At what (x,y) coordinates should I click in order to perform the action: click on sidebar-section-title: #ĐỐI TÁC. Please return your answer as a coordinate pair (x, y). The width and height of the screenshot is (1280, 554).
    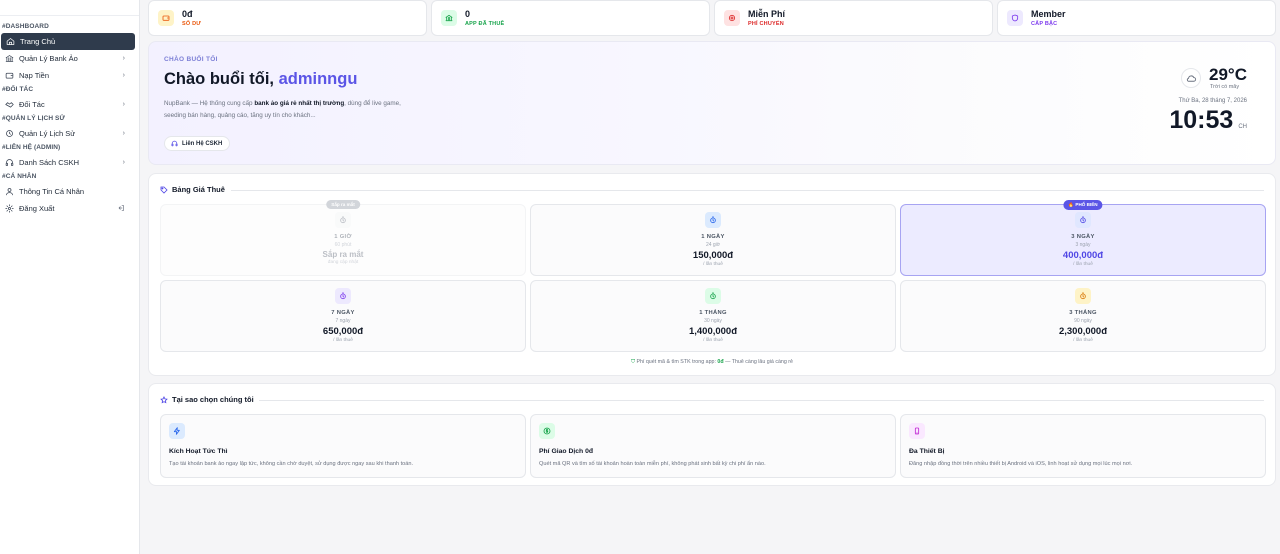
    Looking at the image, I should click on (18, 89).